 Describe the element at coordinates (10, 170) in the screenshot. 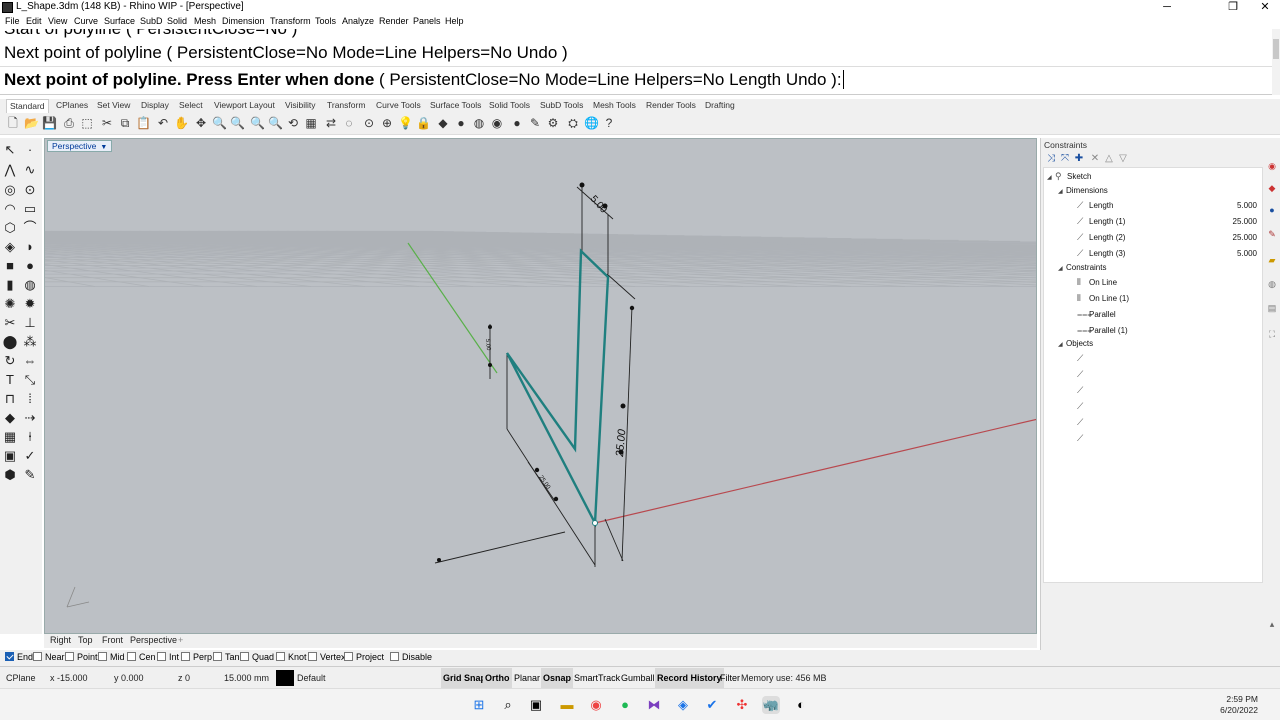

I see `polyline-icon: ⋀` at that location.